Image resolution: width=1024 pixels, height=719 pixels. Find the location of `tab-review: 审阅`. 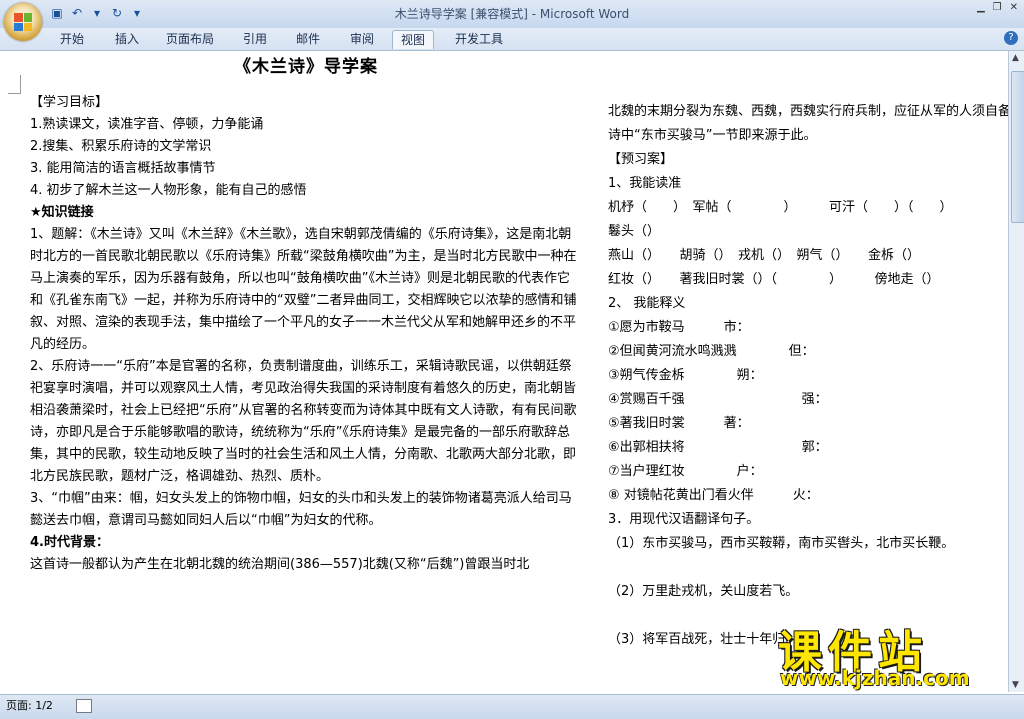

tab-review: 审阅 is located at coordinates (362, 39).